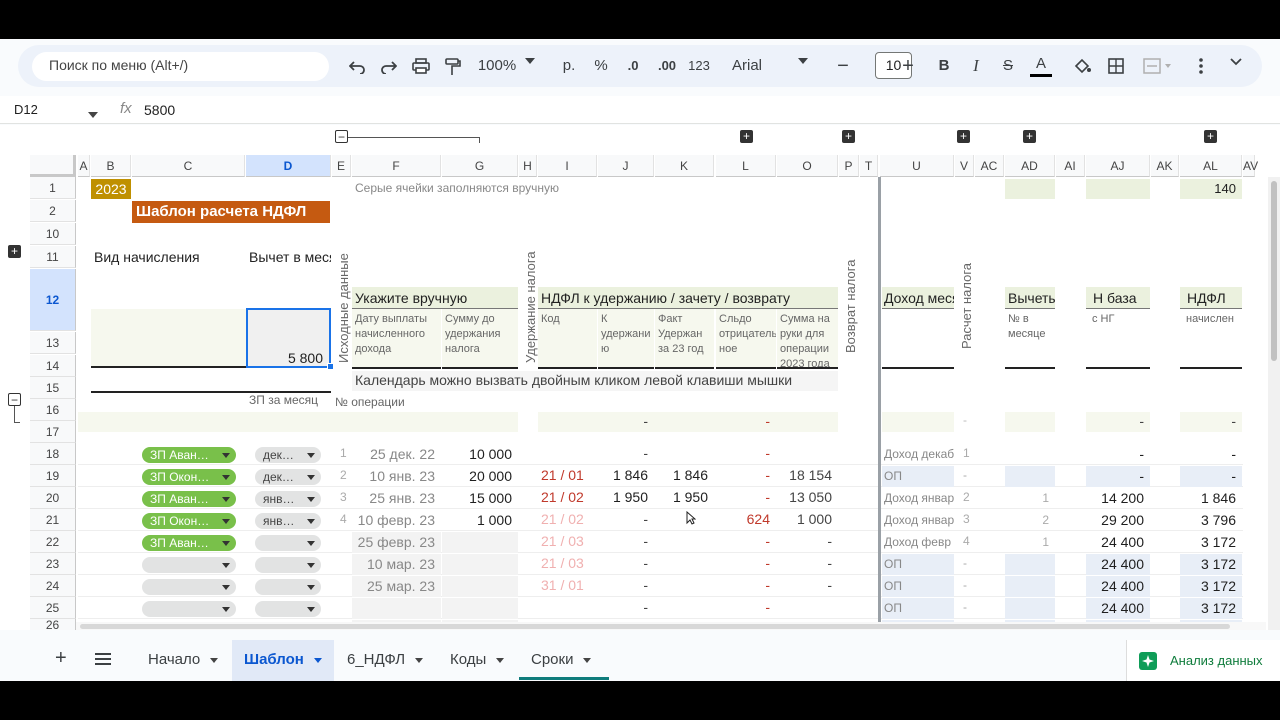 The width and height of the screenshot is (1280, 720). Describe the element at coordinates (1274, 271) in the screenshot. I see `vertical-scroll-thumb` at that location.